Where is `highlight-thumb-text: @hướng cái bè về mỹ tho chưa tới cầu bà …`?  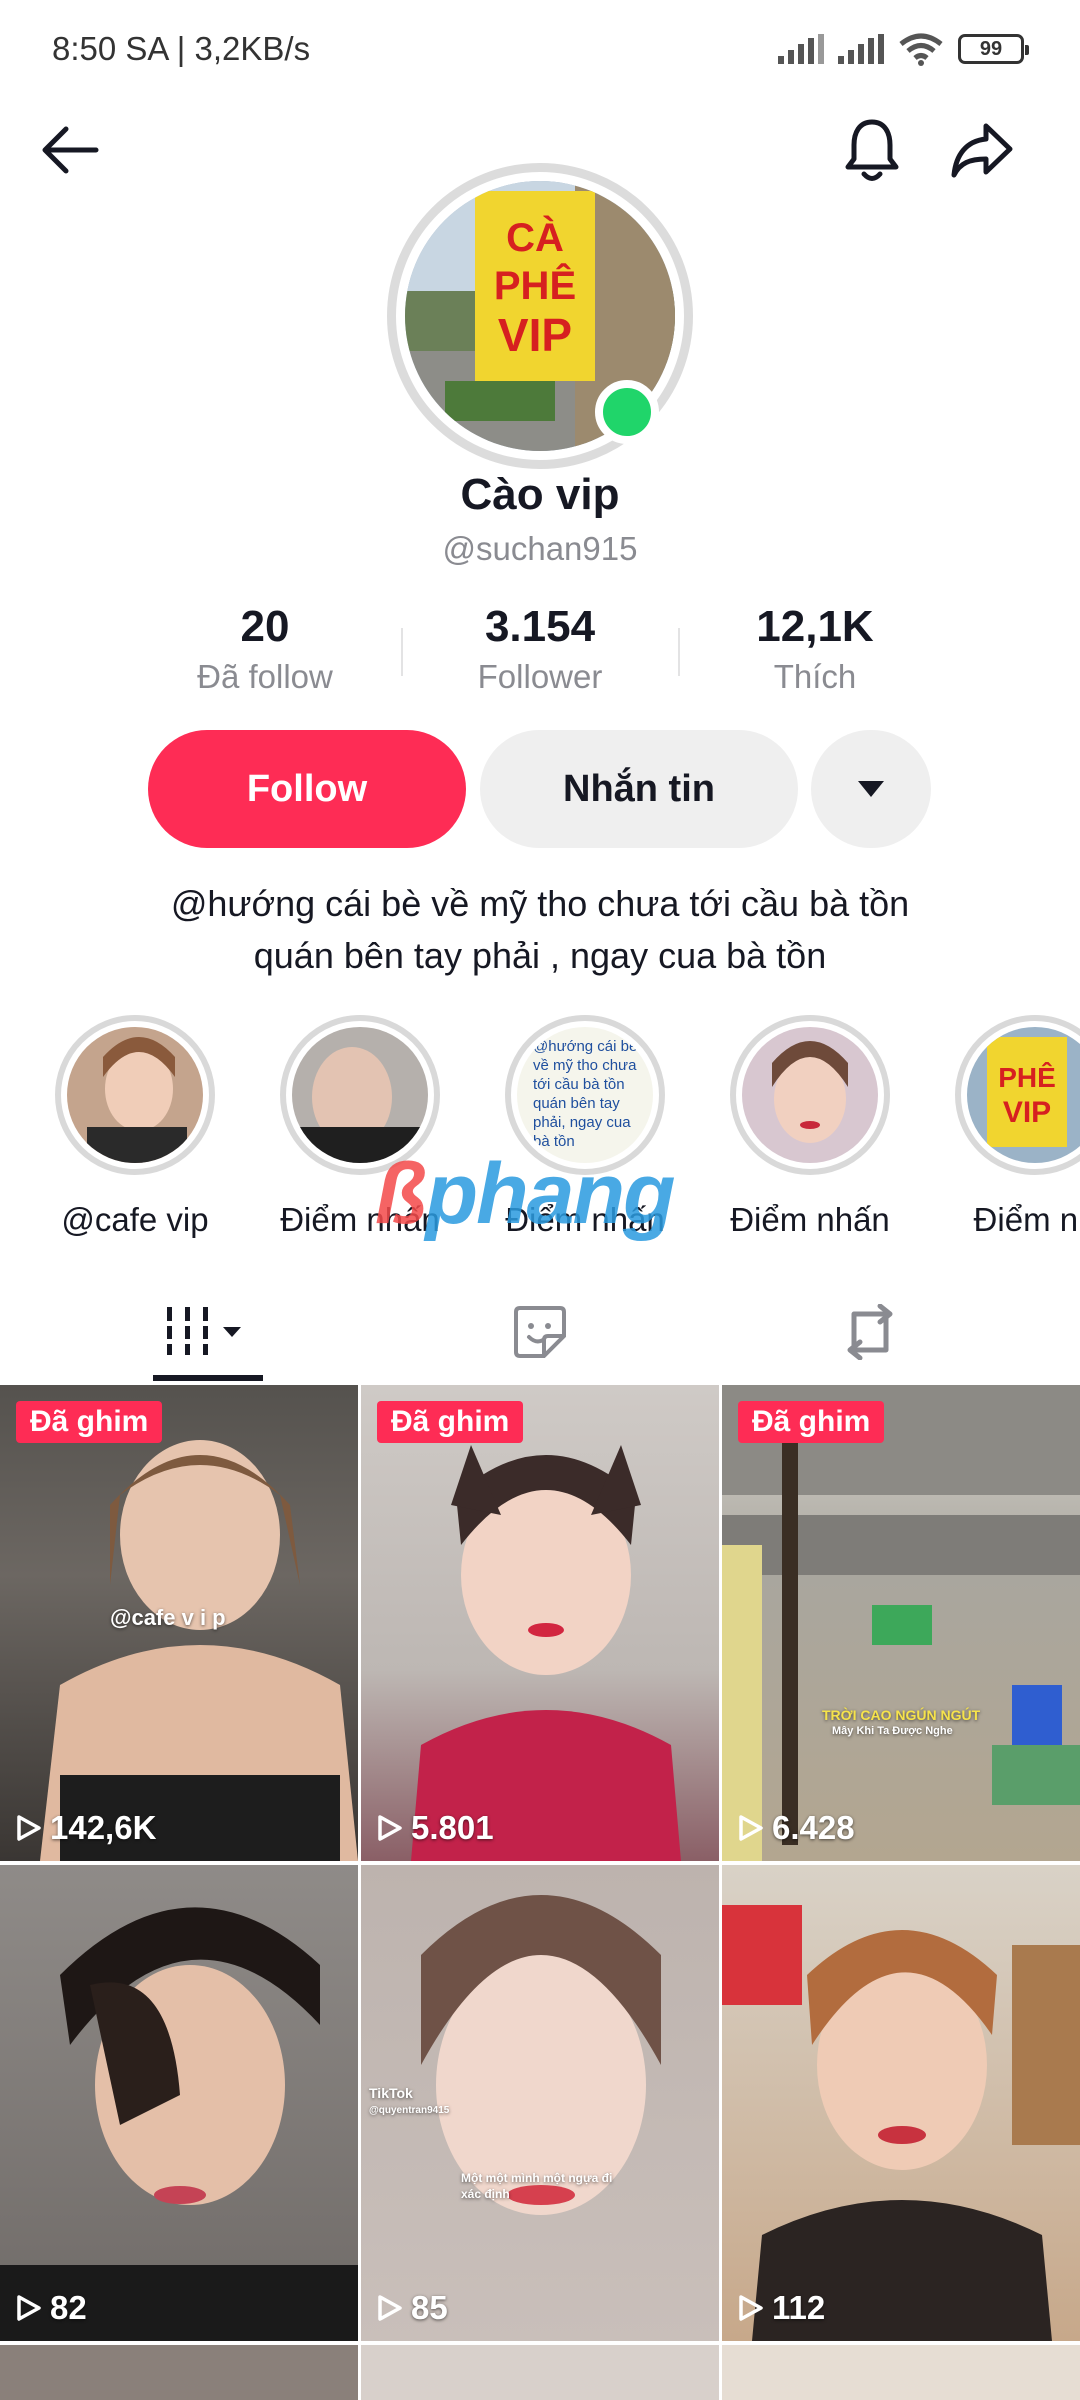
highlight-thumb-text: @hướng cái bè về mỹ tho chưa tới cầu bà … is located at coordinates (585, 1094).